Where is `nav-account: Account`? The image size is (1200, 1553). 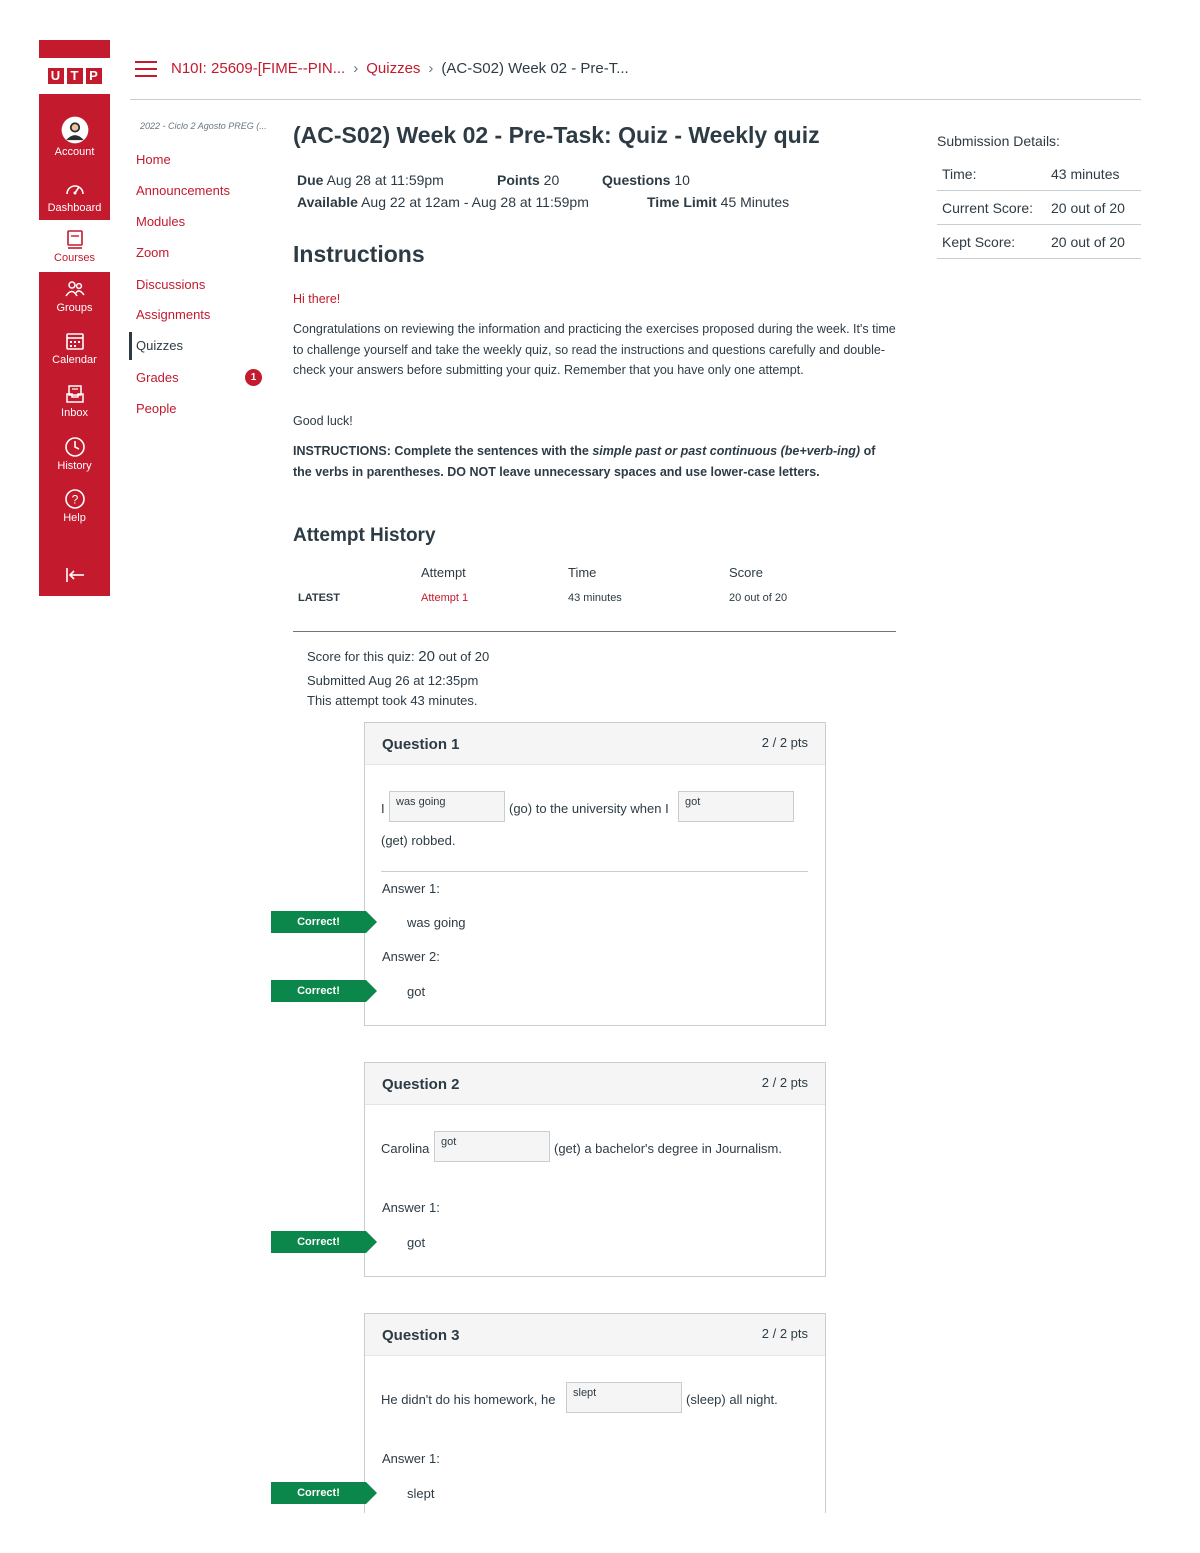
nav-account: Account is located at coordinates (74, 141).